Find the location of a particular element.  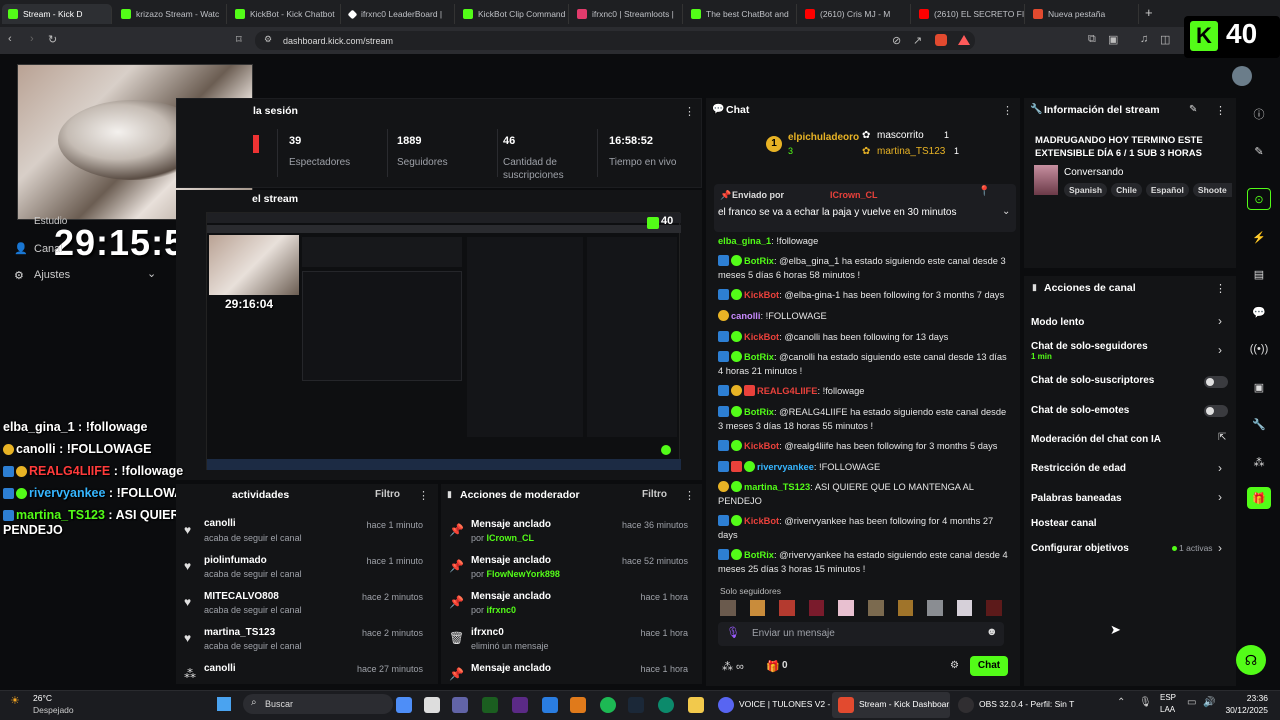

tab-leaderboard: ifrxnc0 LeaderBoard | is located at coordinates (399, 14).